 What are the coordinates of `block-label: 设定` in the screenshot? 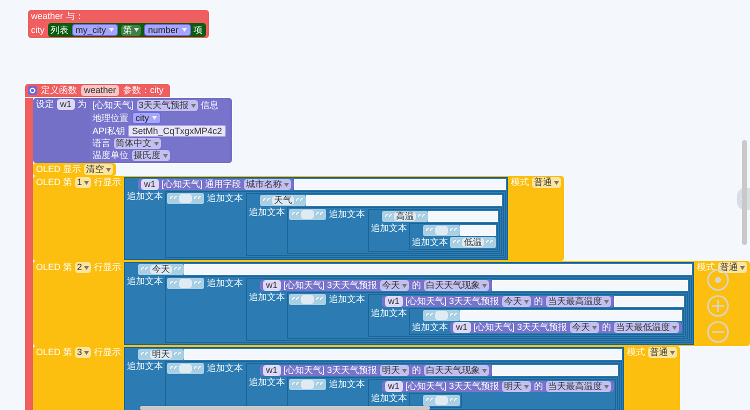 It's located at (45, 104).